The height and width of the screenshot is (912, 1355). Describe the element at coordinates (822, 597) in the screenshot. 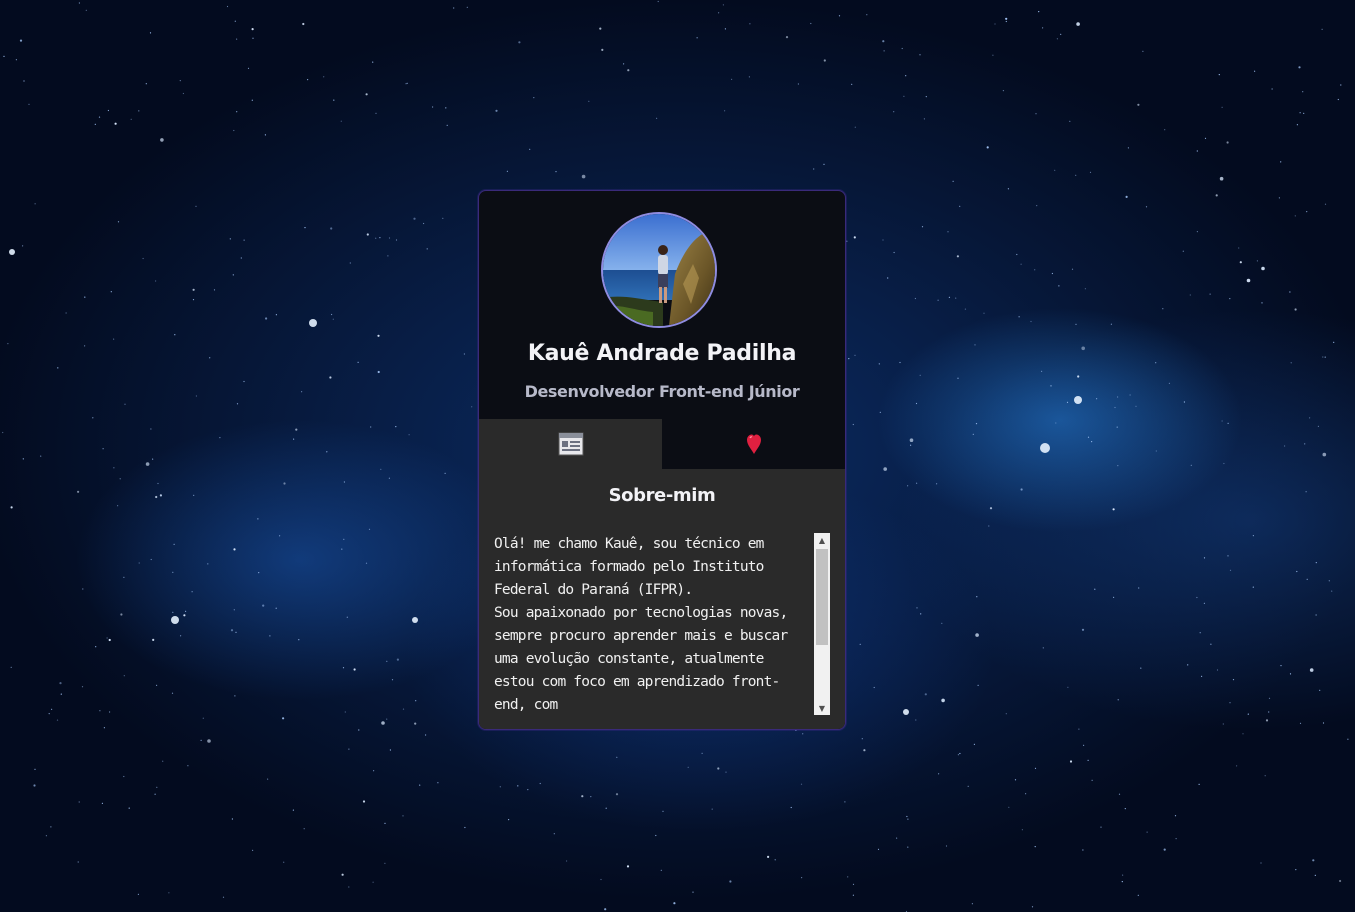

I see `scroll-thumb` at that location.